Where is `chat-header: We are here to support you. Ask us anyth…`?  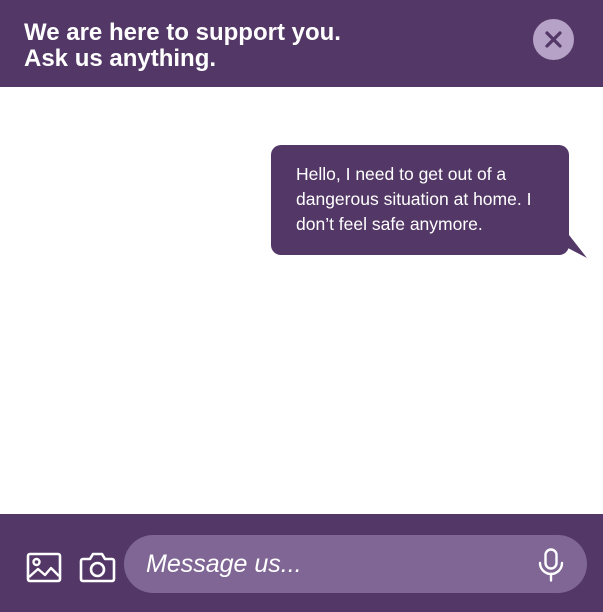 chat-header: We are here to support you. Ask us anyth… is located at coordinates (301, 43).